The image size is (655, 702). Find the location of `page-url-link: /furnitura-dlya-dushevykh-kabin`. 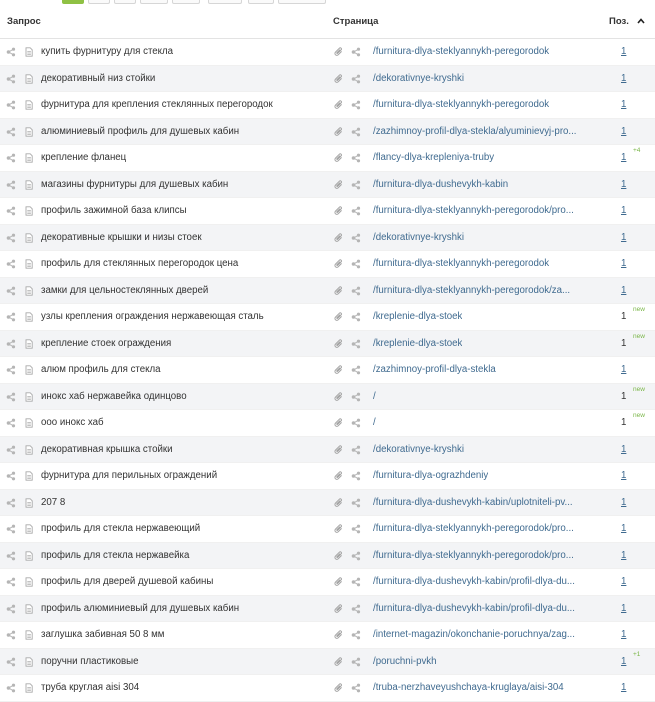

page-url-link: /furnitura-dlya-dushevykh-kabin is located at coordinates (440, 184).